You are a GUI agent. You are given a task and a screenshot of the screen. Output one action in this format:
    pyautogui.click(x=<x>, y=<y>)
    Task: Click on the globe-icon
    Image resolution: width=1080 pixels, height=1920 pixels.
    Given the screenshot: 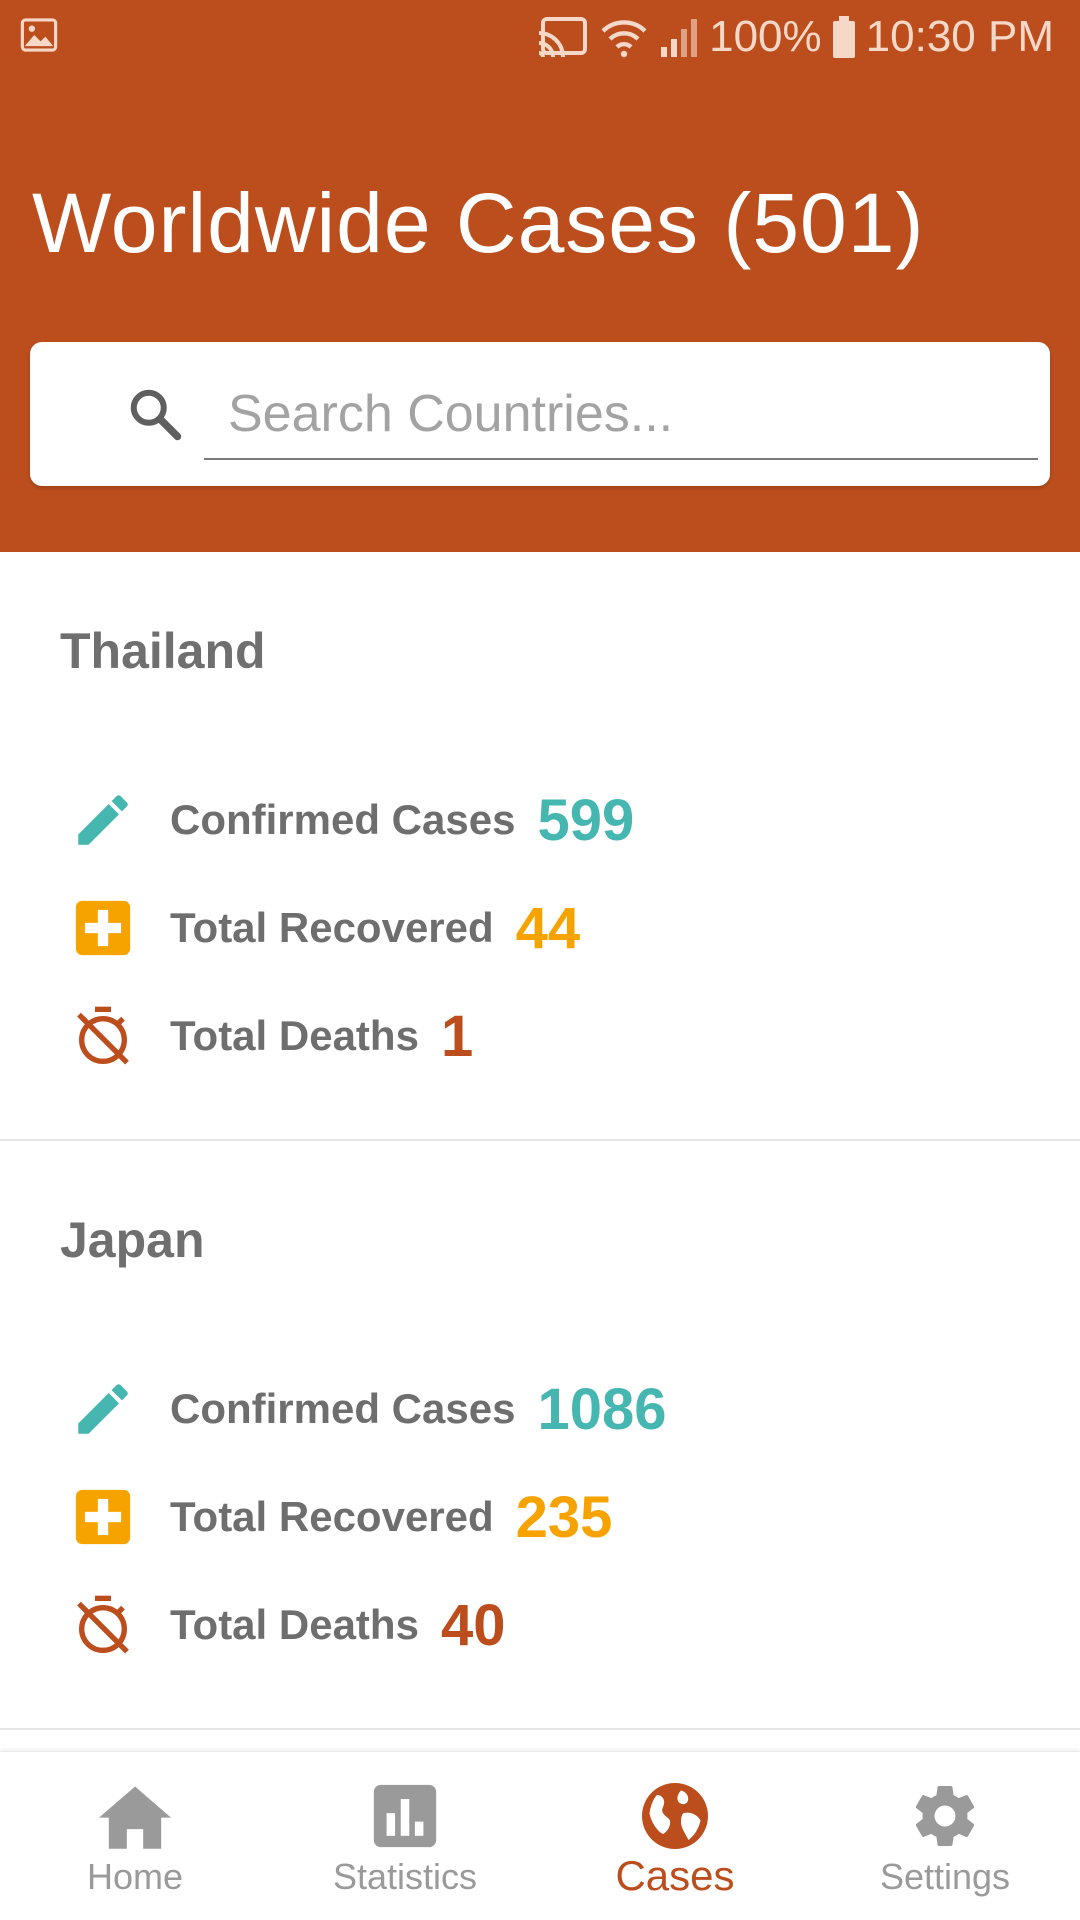 What is the action you would take?
    pyautogui.click(x=675, y=1816)
    